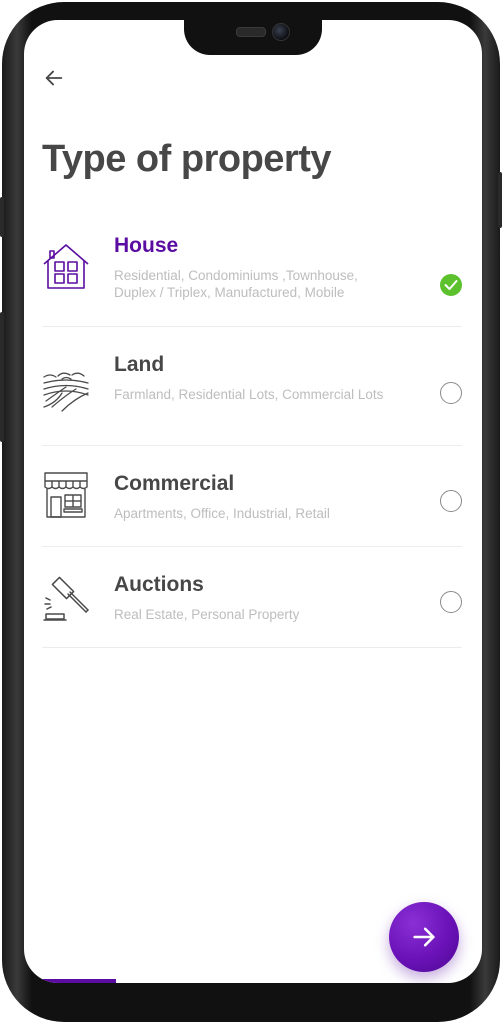 The image size is (502, 1024). I want to click on option-land-radio, so click(451, 393).